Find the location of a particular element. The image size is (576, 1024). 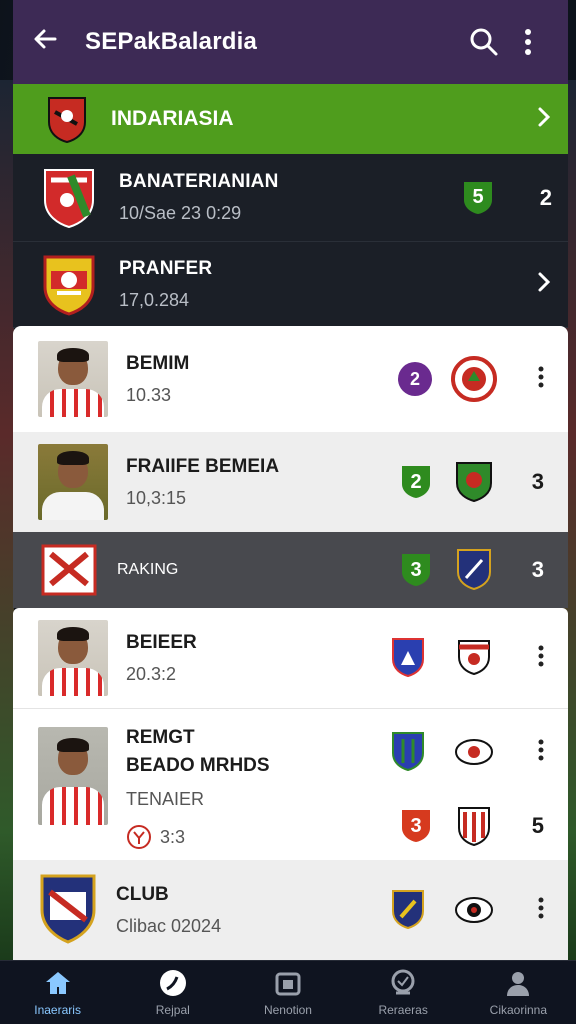

nav-label: Nenotion is located at coordinates (287, 1009).